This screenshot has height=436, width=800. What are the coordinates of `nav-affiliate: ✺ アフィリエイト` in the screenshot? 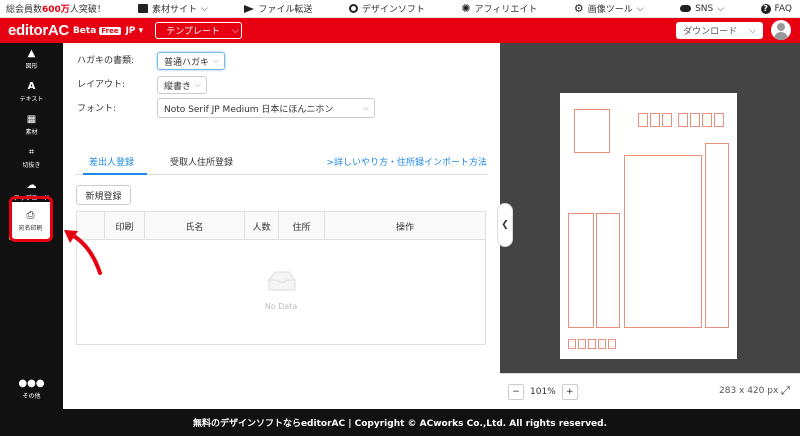 It's located at (499, 8).